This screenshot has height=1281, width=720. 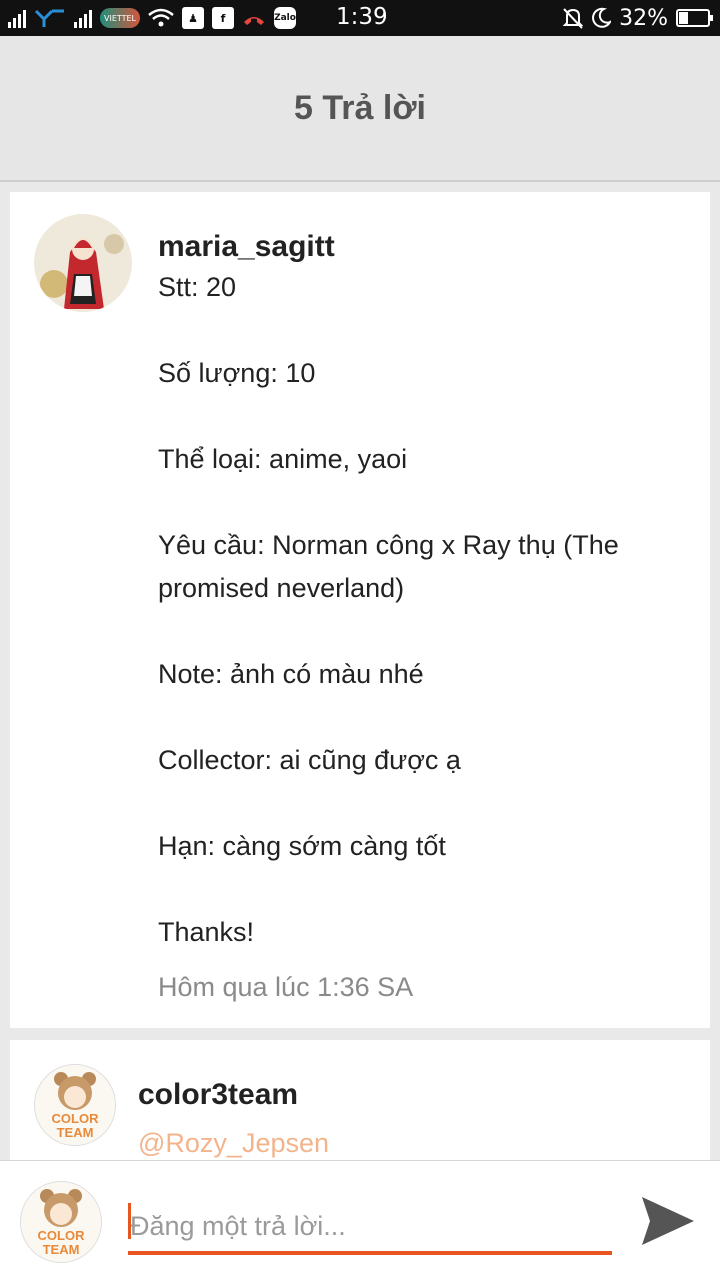 I want to click on page-title: 5 Trả lời, so click(x=360, y=107).